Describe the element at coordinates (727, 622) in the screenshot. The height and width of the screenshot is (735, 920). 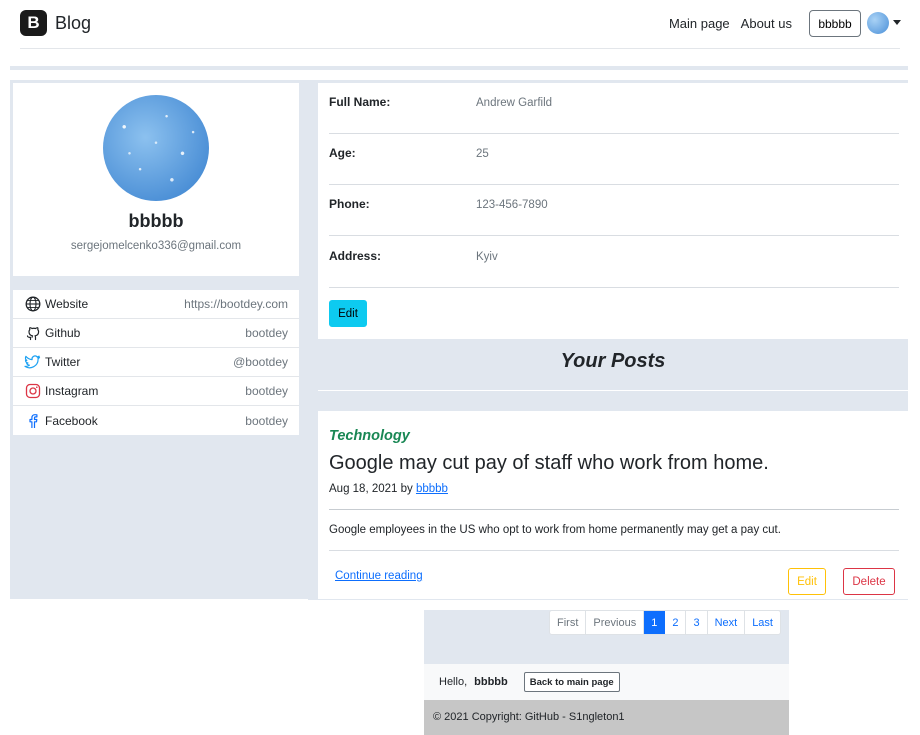
I see `page-next: Next` at that location.